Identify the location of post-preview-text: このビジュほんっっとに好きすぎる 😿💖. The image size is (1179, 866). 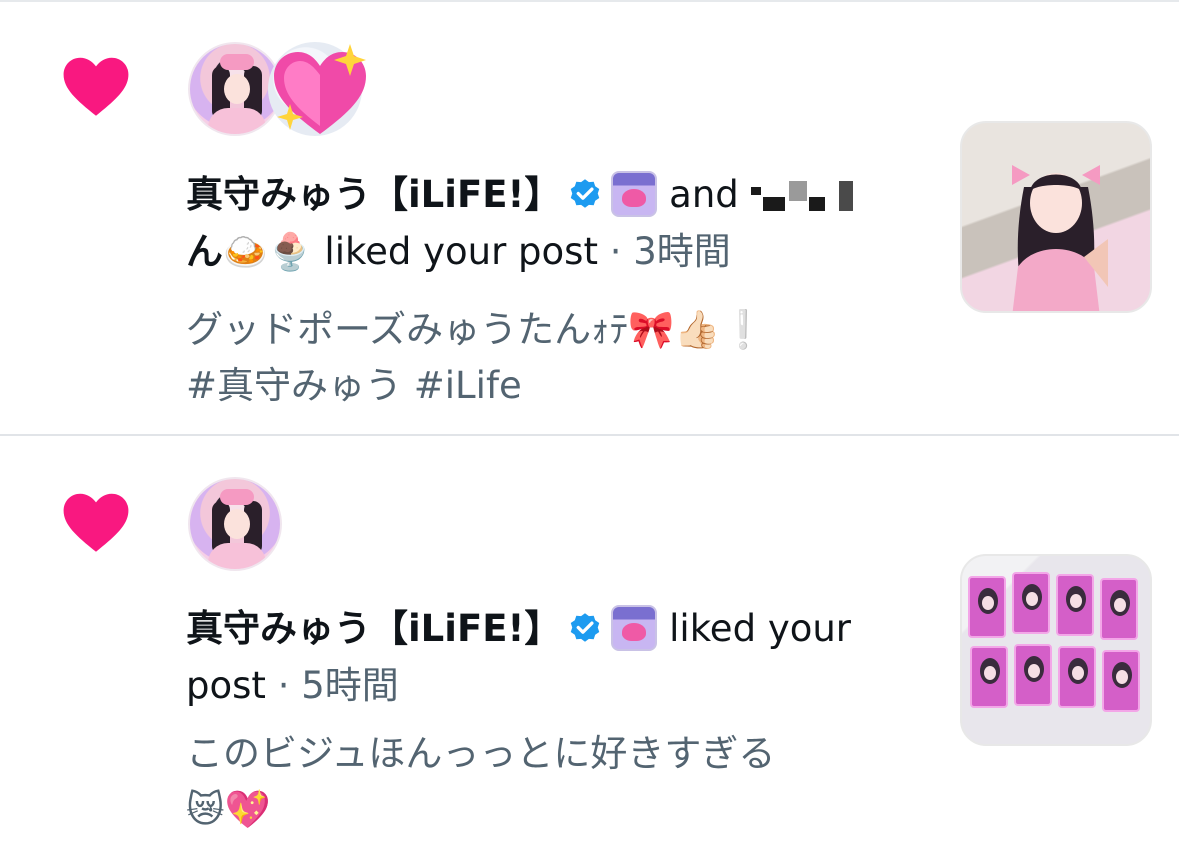
(546, 782).